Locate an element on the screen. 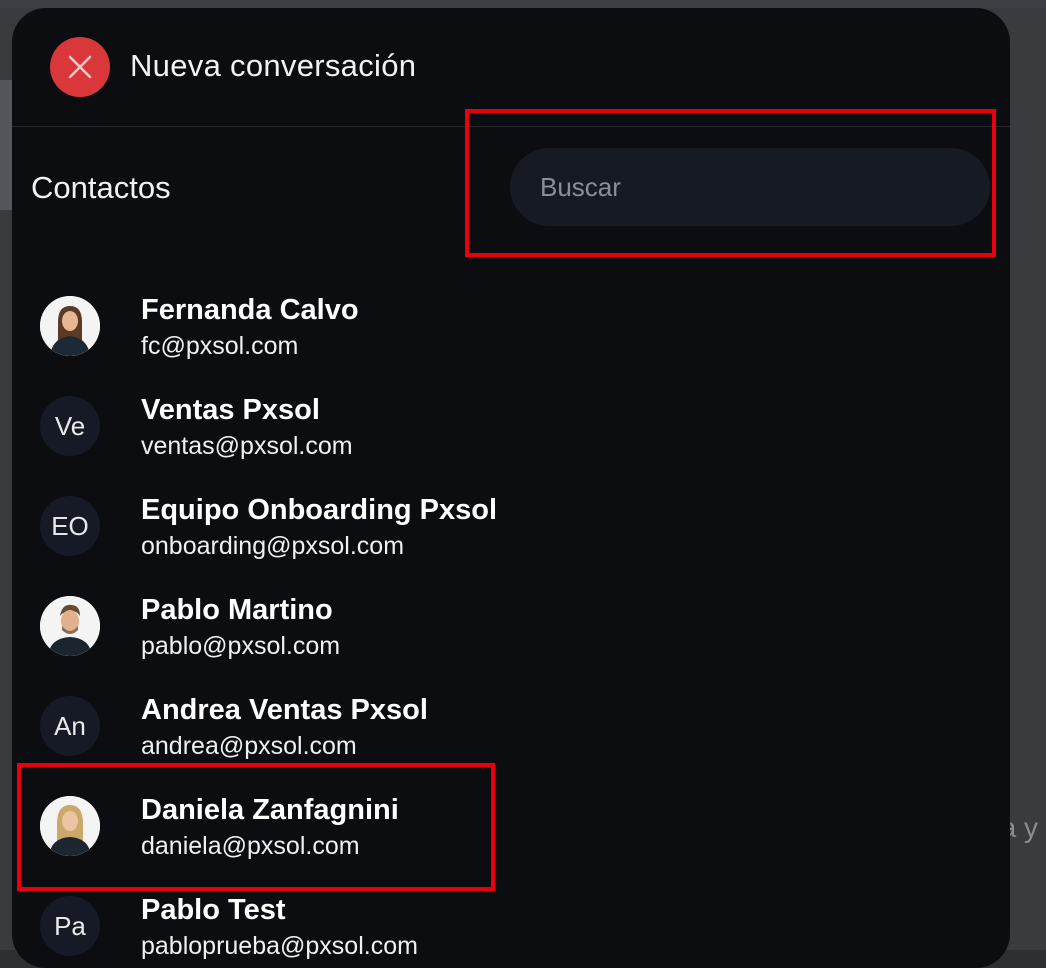 The width and height of the screenshot is (1046, 968). avatar: Ve is located at coordinates (70, 426).